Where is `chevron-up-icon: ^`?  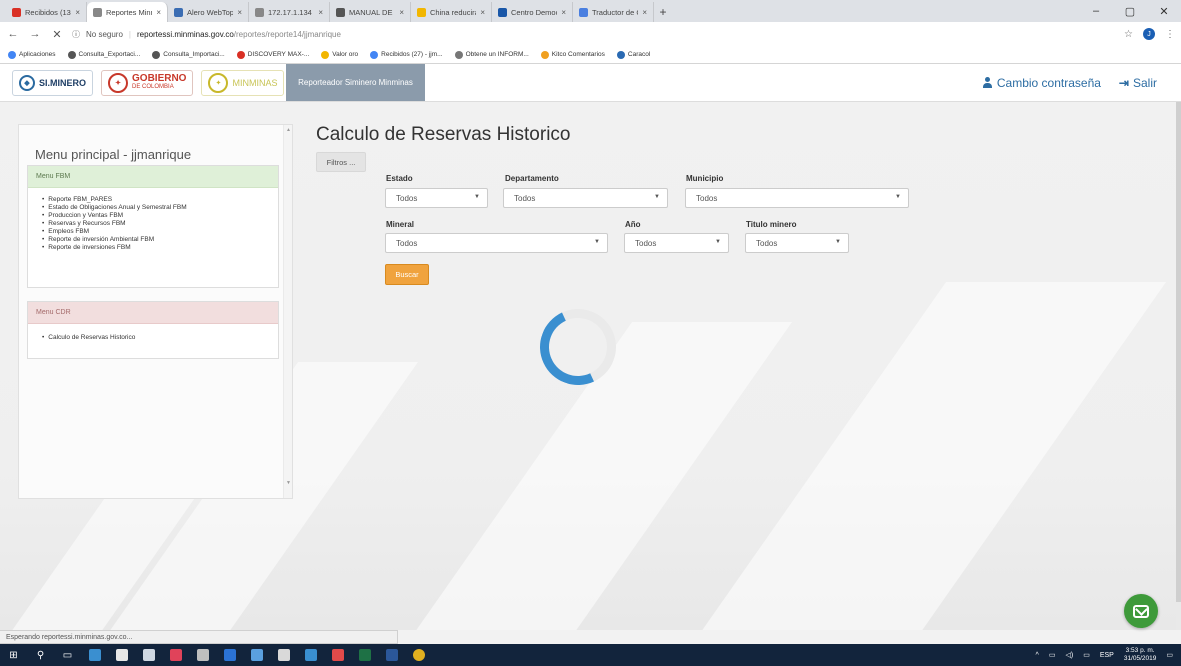
chevron-up-icon: ^ is located at coordinates (1037, 655).